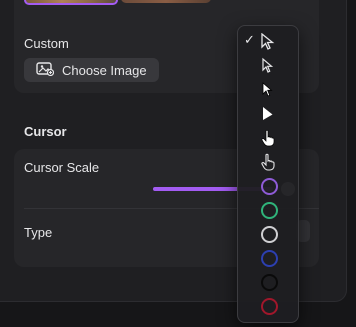 The height and width of the screenshot is (327, 356). I want to click on choose-image-button: Choose Image, so click(91, 70).